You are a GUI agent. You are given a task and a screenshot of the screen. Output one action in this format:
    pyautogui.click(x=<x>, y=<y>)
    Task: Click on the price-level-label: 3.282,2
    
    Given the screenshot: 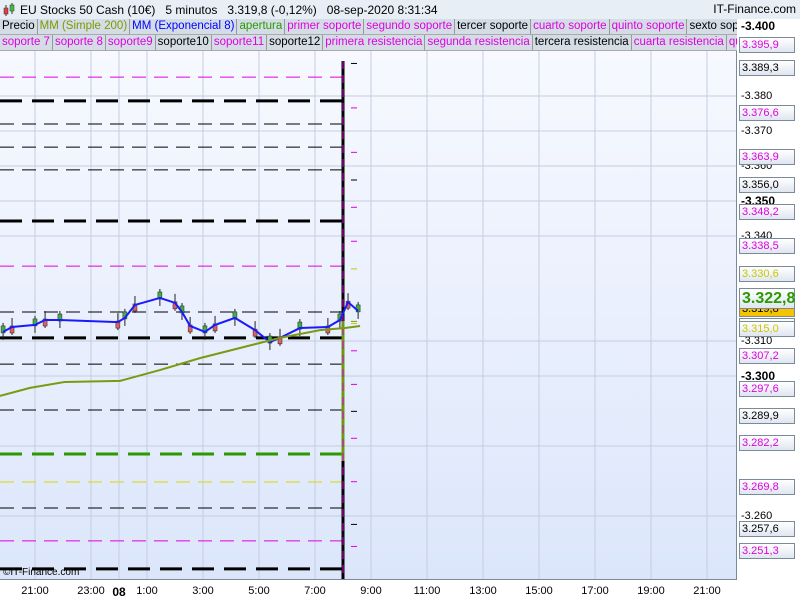 What is the action you would take?
    pyautogui.click(x=767, y=443)
    